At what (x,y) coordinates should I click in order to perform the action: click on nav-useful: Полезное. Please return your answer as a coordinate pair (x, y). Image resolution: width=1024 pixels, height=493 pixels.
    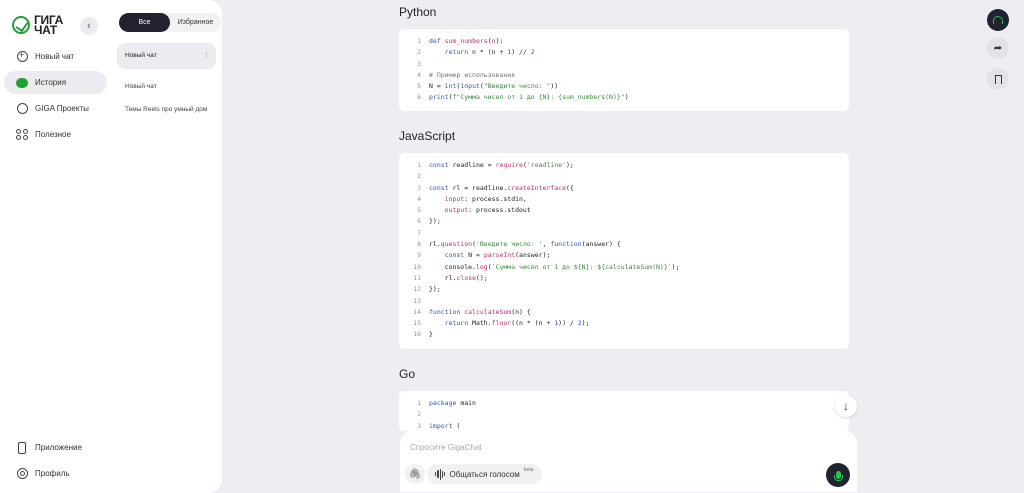
    Looking at the image, I should click on (55, 134).